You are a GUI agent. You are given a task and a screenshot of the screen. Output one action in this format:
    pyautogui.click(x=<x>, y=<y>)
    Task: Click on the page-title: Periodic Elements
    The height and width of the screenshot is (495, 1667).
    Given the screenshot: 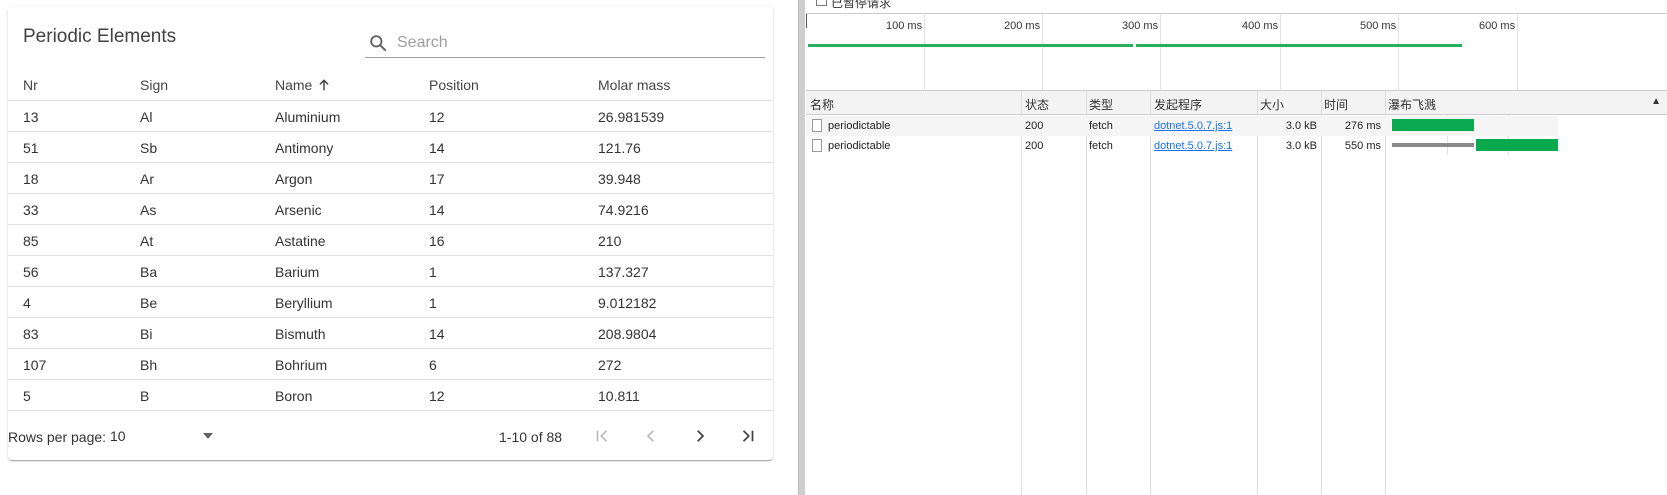 What is the action you would take?
    pyautogui.click(x=100, y=36)
    